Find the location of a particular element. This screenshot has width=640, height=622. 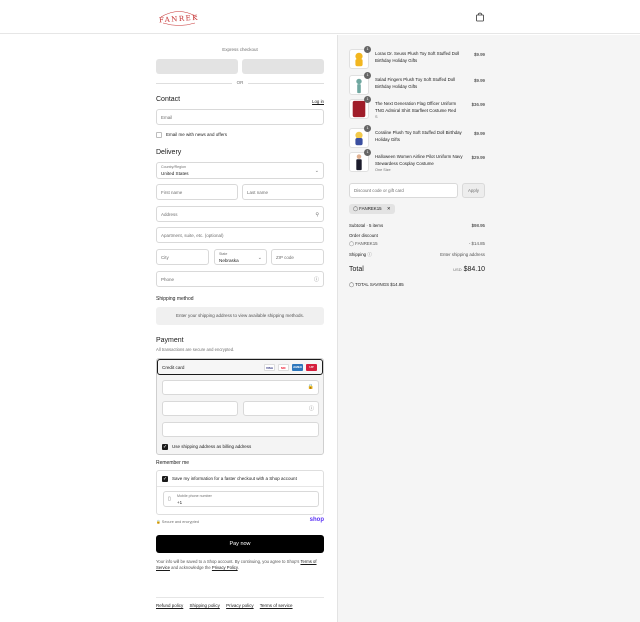

billing-checkbox: ✓ is located at coordinates (165, 447).